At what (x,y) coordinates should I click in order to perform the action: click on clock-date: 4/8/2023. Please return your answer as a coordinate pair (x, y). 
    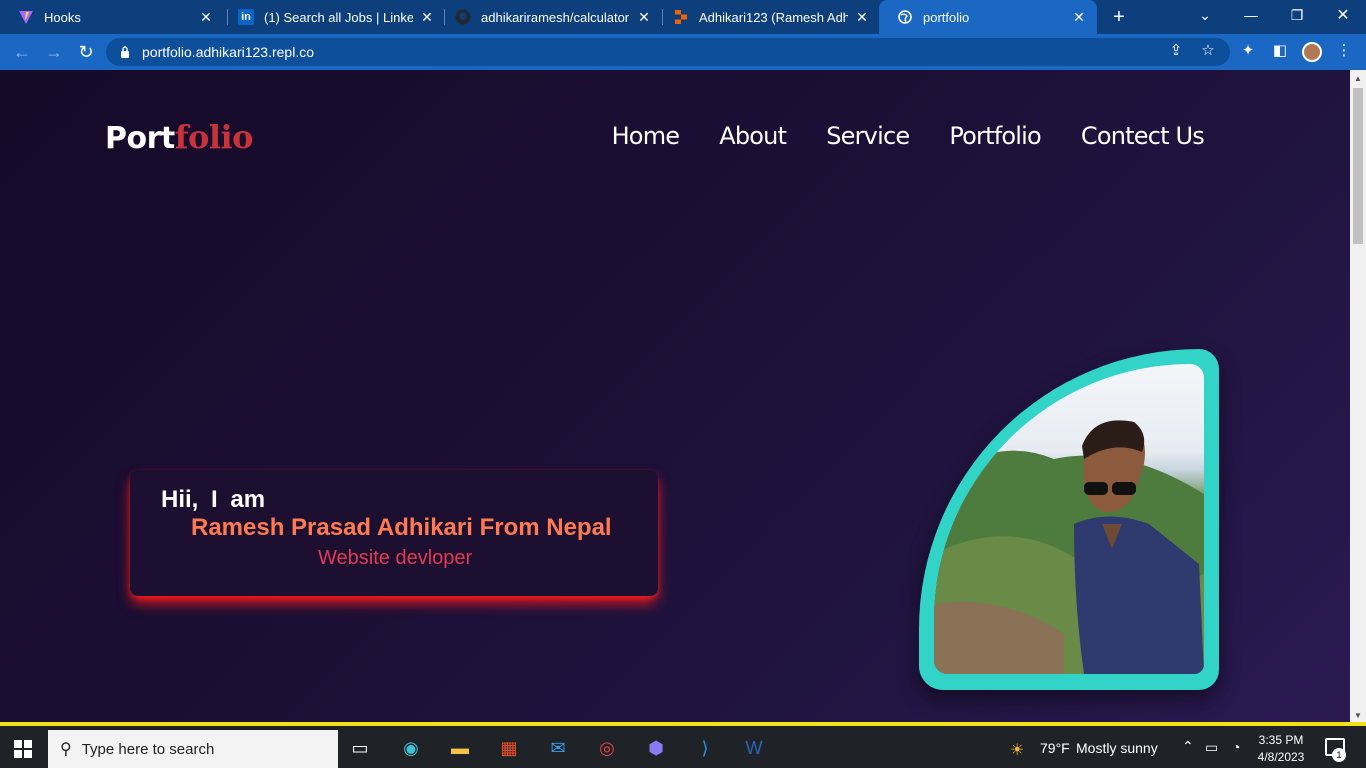
    Looking at the image, I should click on (1281, 757).